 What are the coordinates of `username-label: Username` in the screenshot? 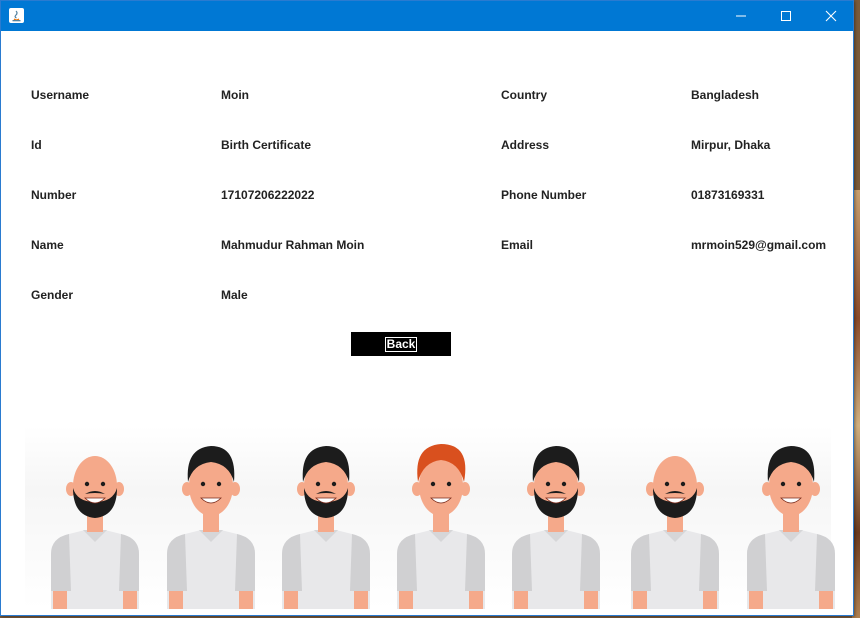 It's located at (60, 95).